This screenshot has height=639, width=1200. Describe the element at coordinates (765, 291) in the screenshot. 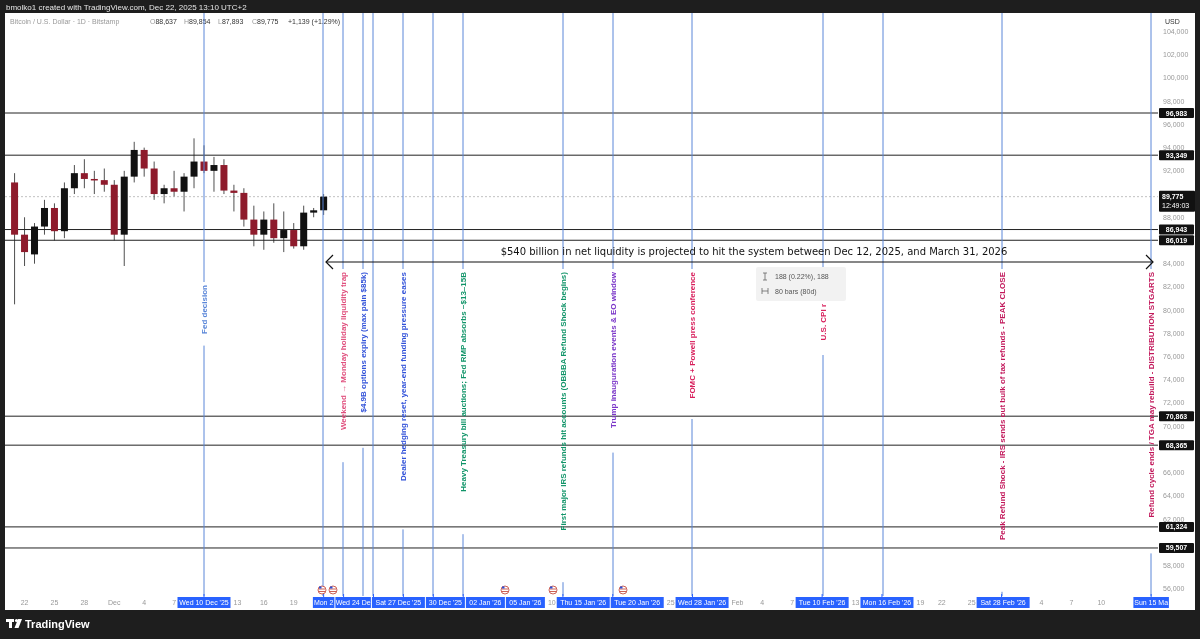

I see `width-icon` at that location.